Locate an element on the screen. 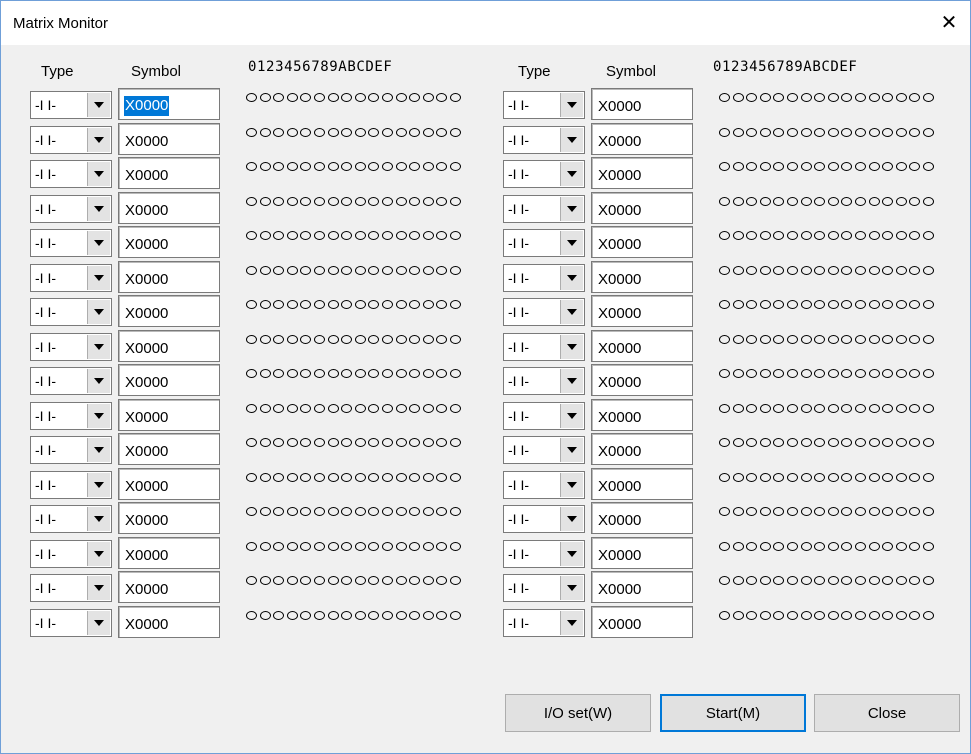 The image size is (971, 754). close-icon: ✕ is located at coordinates (949, 22).